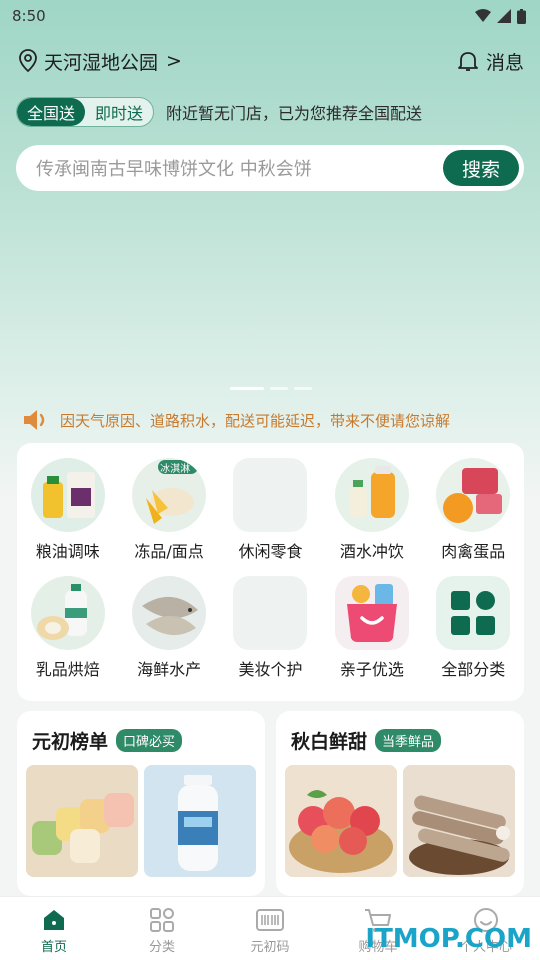 This screenshot has width=540, height=960. I want to click on beauty-icon, so click(270, 613).